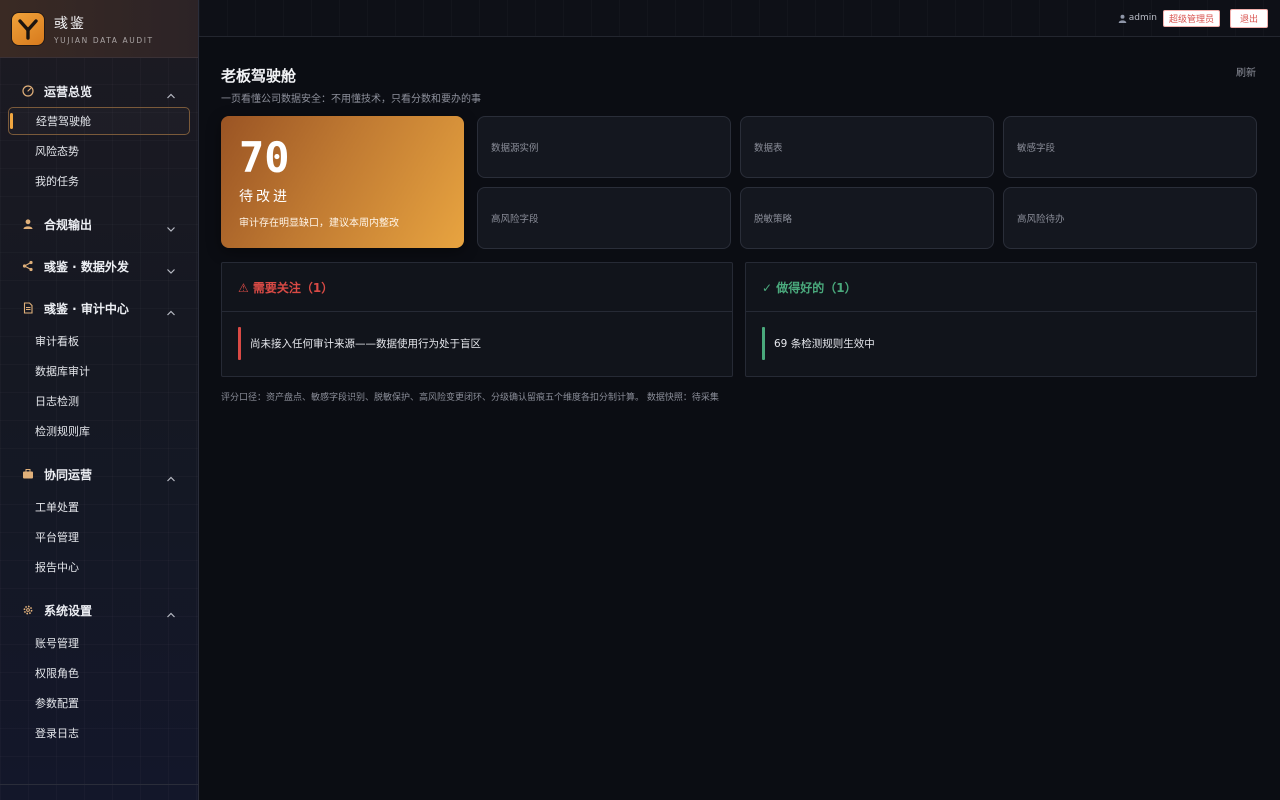  What do you see at coordinates (319, 223) in the screenshot?
I see `score-description: 审计存在明显缺口，建议本周内整改` at bounding box center [319, 223].